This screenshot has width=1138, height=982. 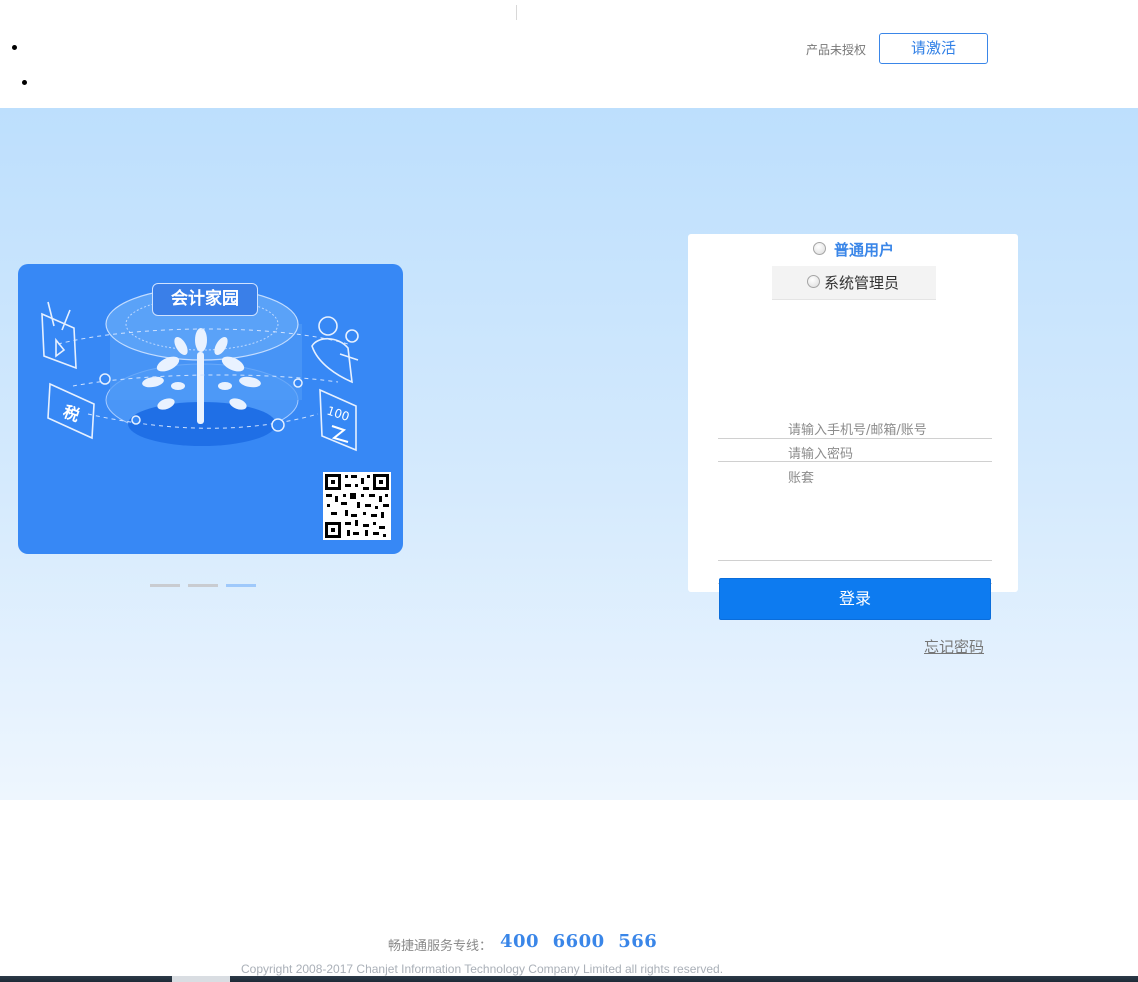 I want to click on banner-title: 会计家园, so click(x=205, y=299).